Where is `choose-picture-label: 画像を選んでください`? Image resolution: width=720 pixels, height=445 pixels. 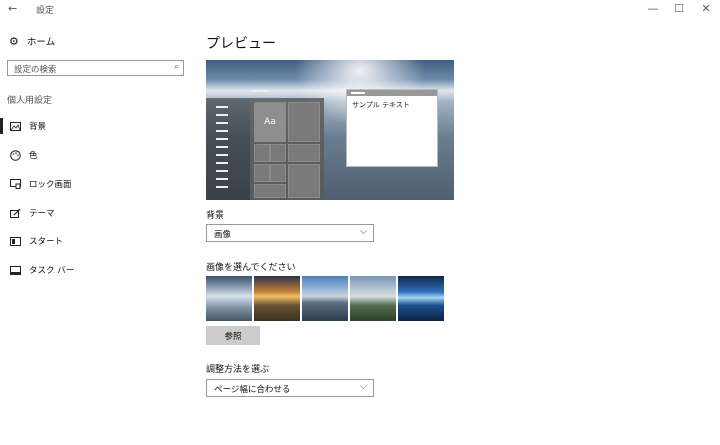 choose-picture-label: 画像を選んでください is located at coordinates (251, 268).